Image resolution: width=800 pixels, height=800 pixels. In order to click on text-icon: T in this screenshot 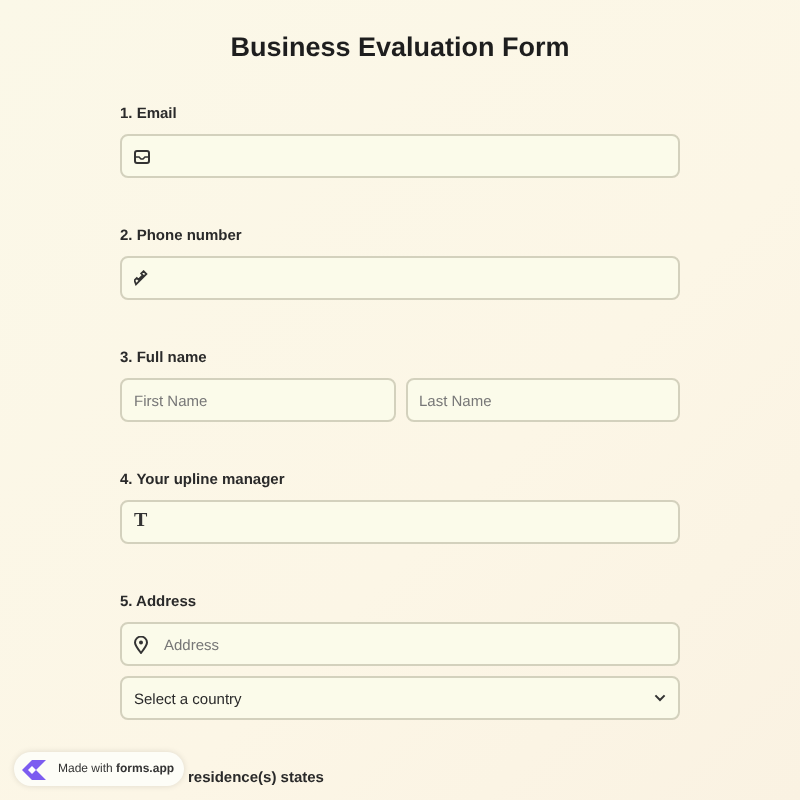, I will do `click(141, 522)`.